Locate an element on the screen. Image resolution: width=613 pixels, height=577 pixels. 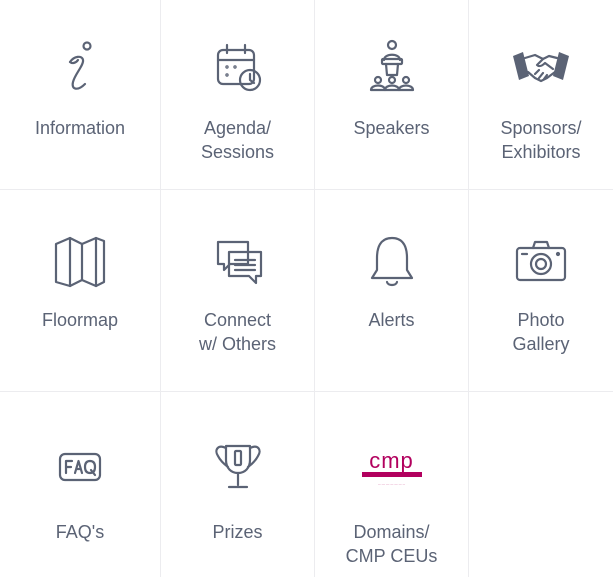
tile-label: FAQ's is located at coordinates (80, 532).